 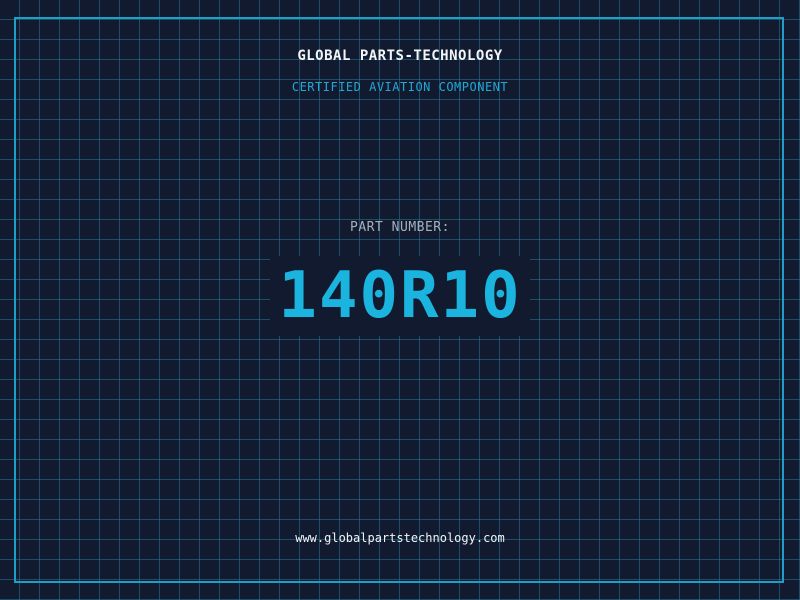 I want to click on part-number-value: 140R10, so click(x=400, y=296).